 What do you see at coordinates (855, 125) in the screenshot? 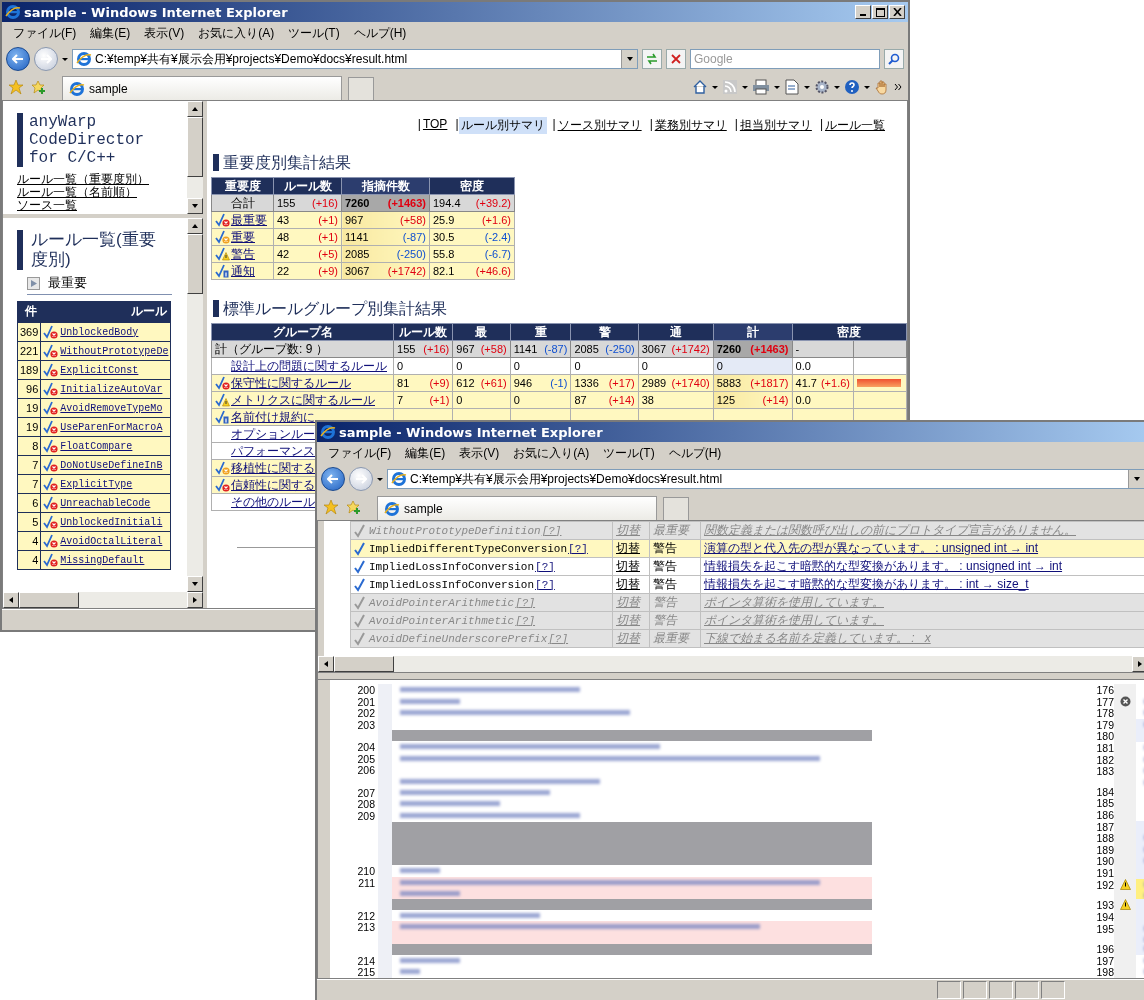
I see `nav-link: ルール一覧` at bounding box center [855, 125].